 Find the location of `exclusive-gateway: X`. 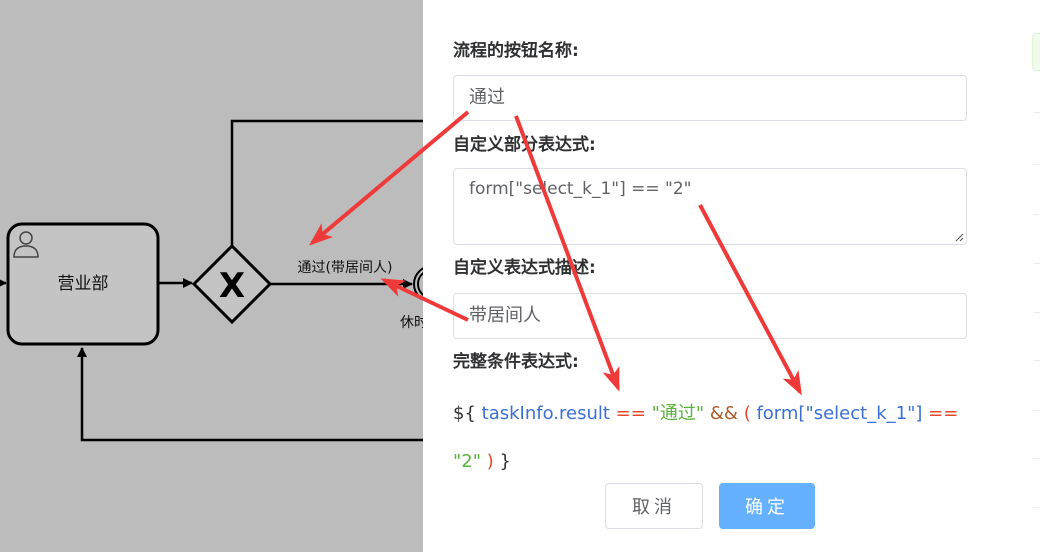

exclusive-gateway: X is located at coordinates (232, 284).